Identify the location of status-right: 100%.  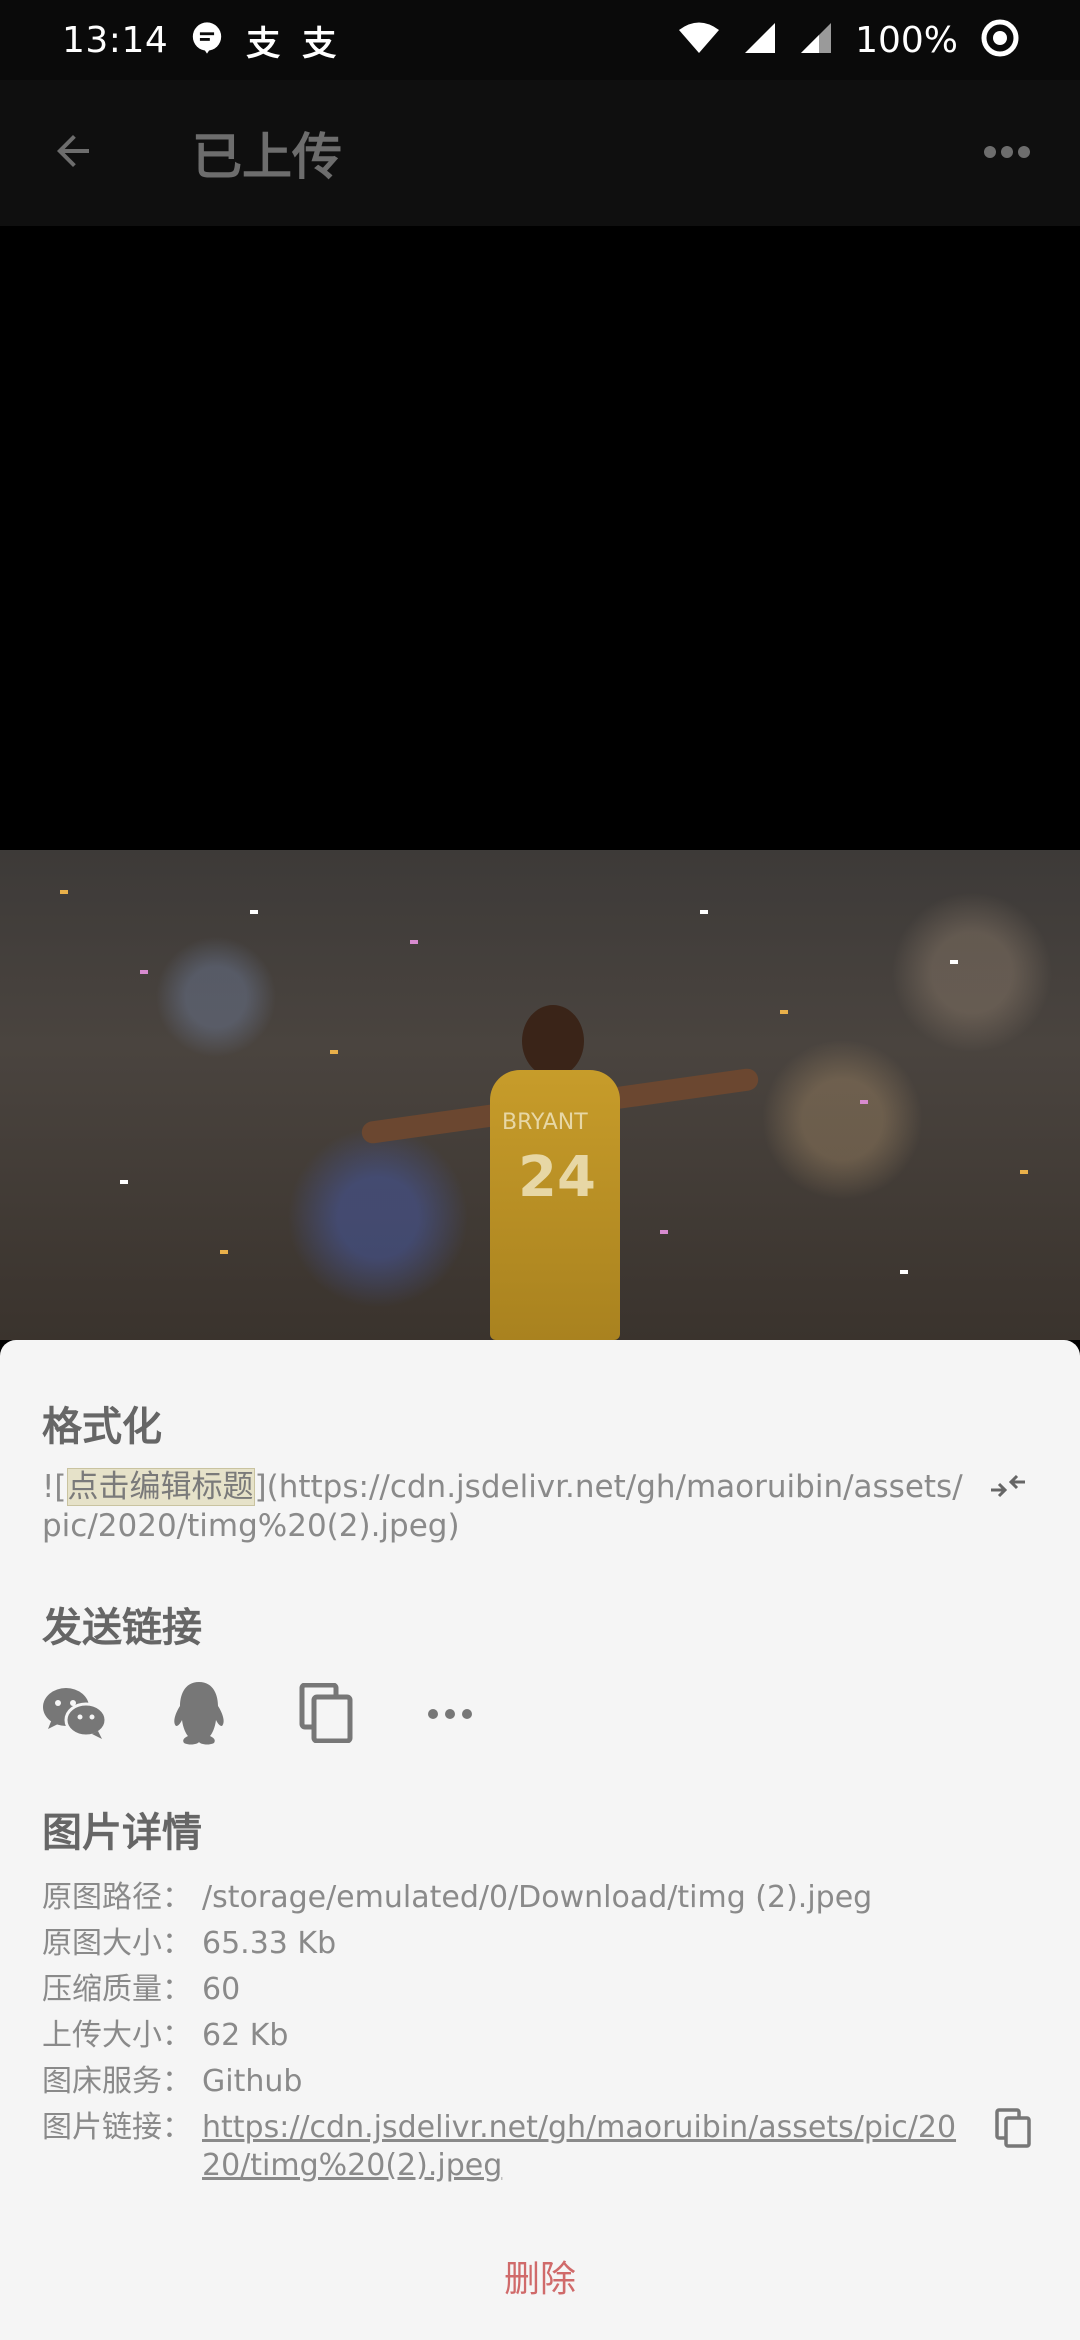
(848, 40).